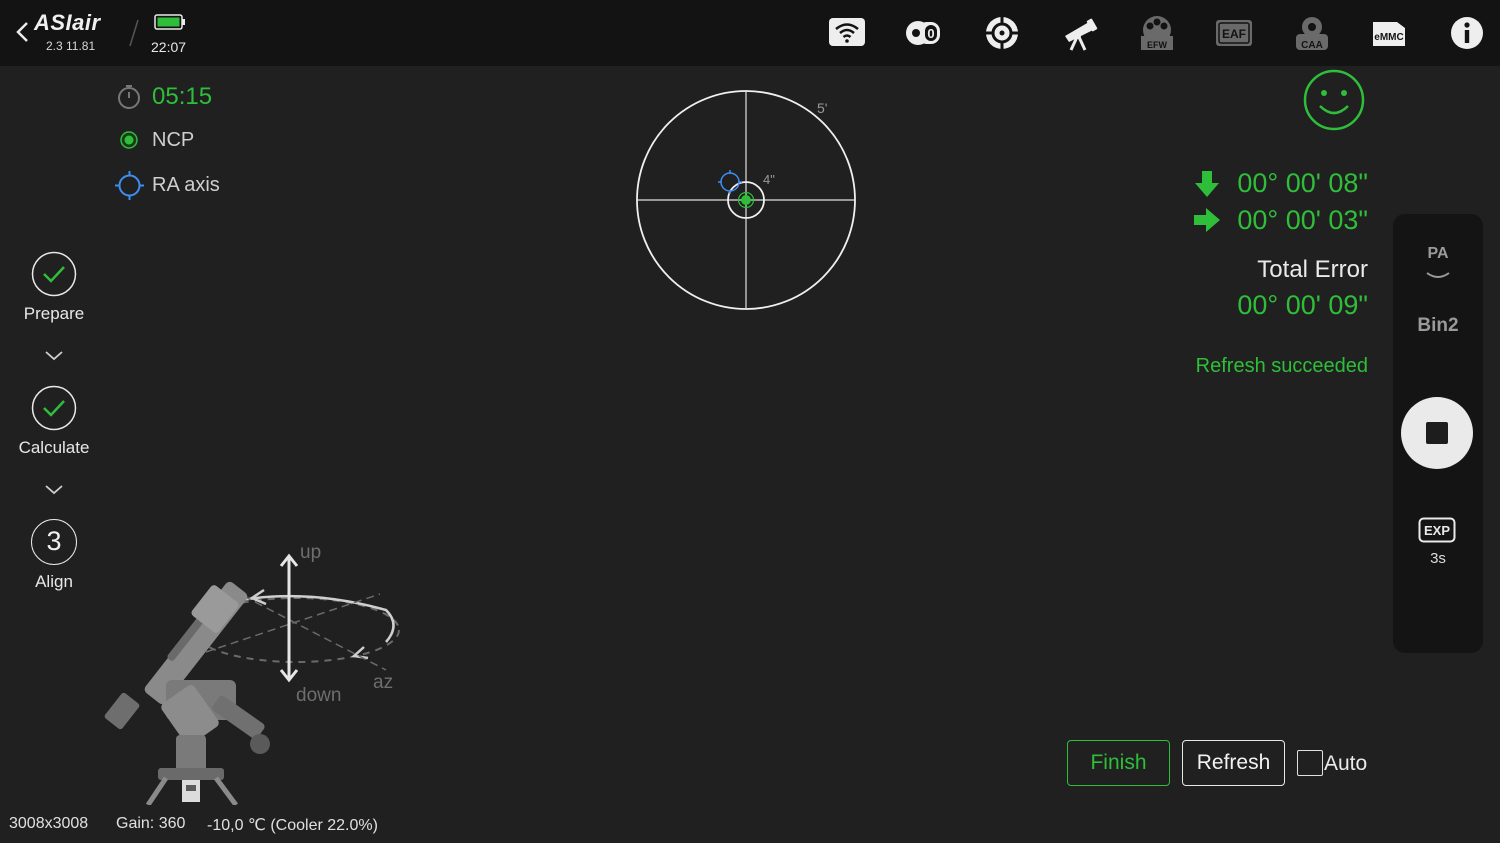 This screenshot has height=843, width=1500. Describe the element at coordinates (1310, 763) in the screenshot. I see `auto-checkbox` at that location.